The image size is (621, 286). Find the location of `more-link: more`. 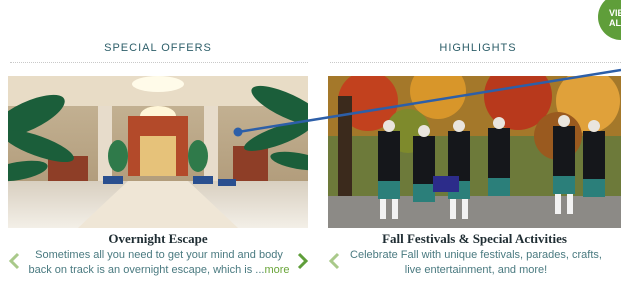

more-link: more is located at coordinates (276, 270).